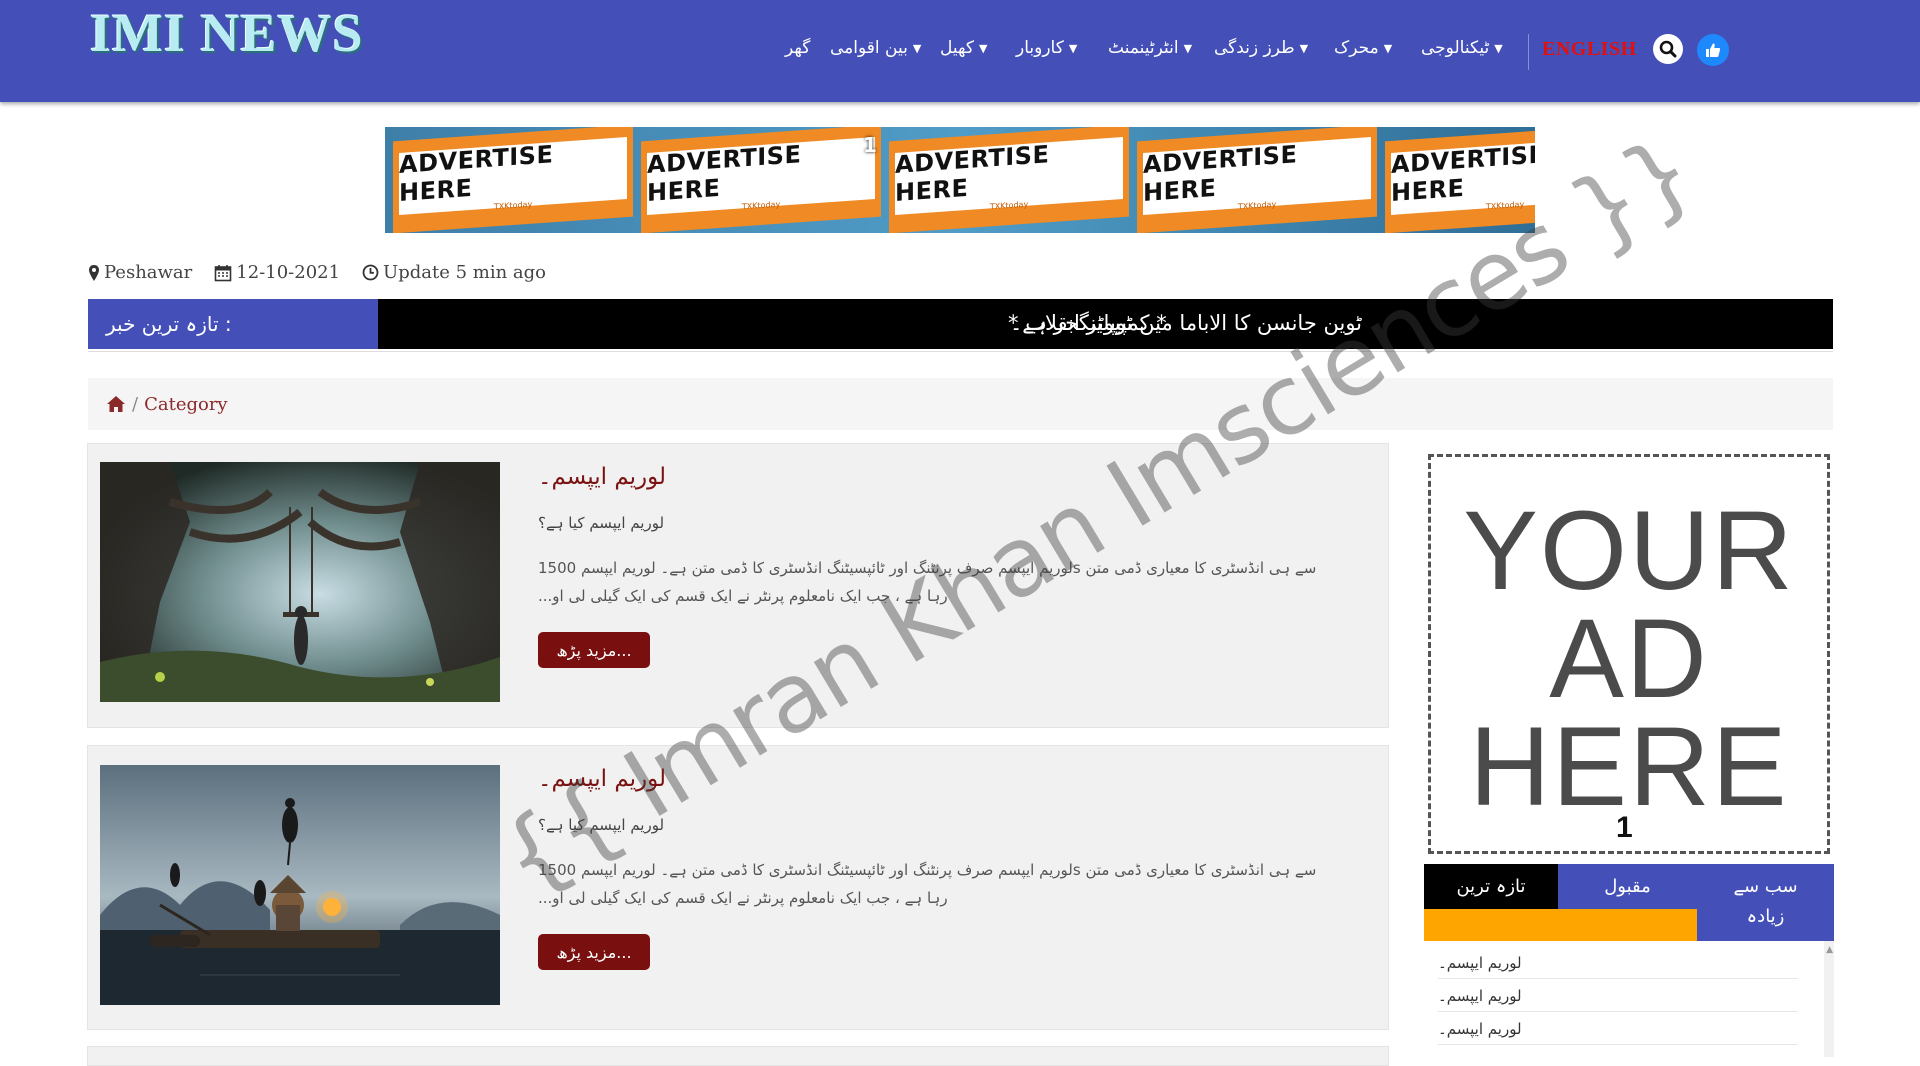 Image resolution: width=1920 pixels, height=1066 pixels. Describe the element at coordinates (116, 404) in the screenshot. I see `home-icon` at that location.